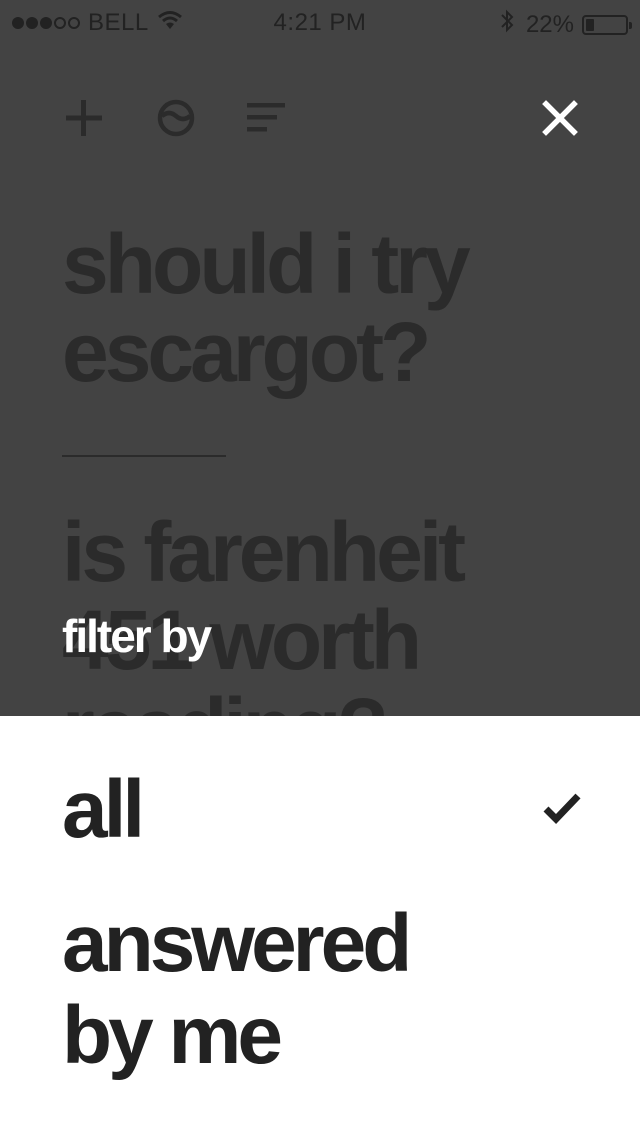 The width and height of the screenshot is (640, 1136). I want to click on status-right: 22%, so click(566, 24).